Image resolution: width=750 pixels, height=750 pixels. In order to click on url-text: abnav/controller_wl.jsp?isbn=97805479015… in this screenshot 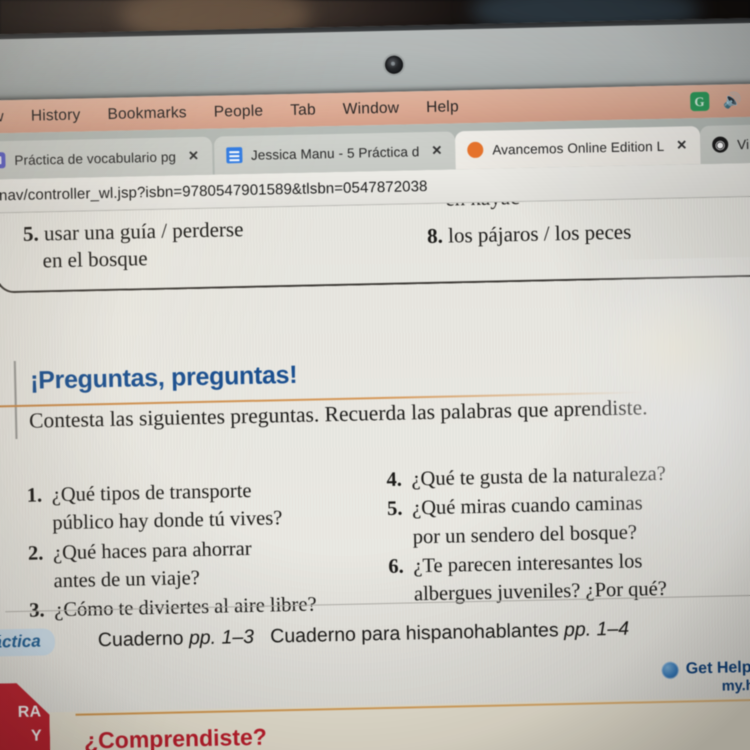, I will do `click(214, 191)`.